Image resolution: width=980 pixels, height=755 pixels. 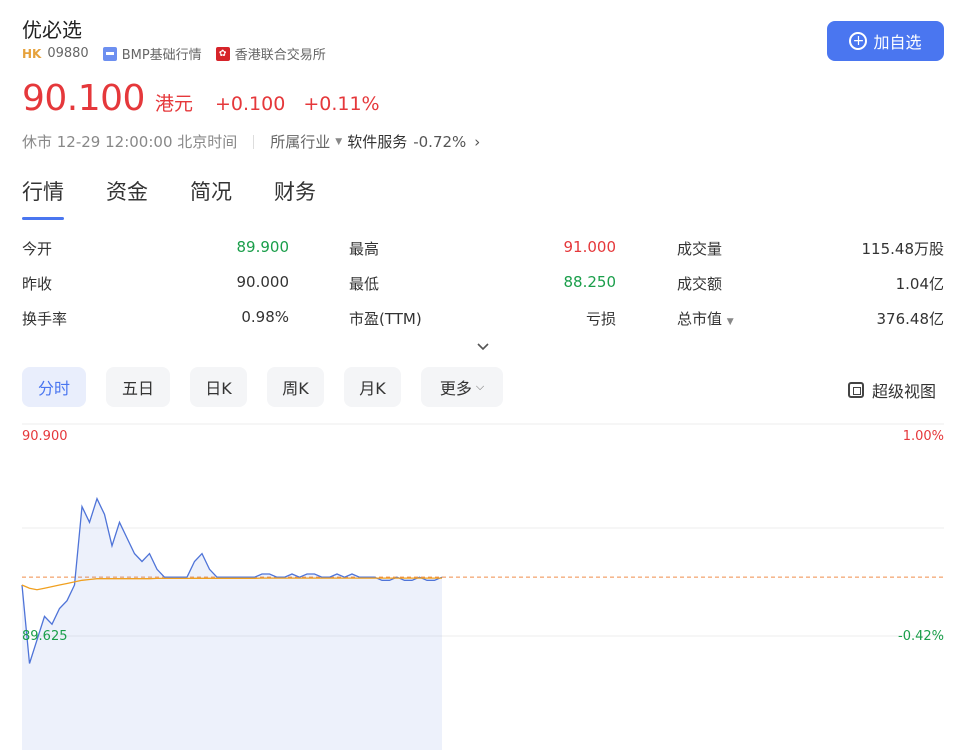 What do you see at coordinates (45, 319) in the screenshot?
I see `stat-label: 换手率` at bounding box center [45, 319].